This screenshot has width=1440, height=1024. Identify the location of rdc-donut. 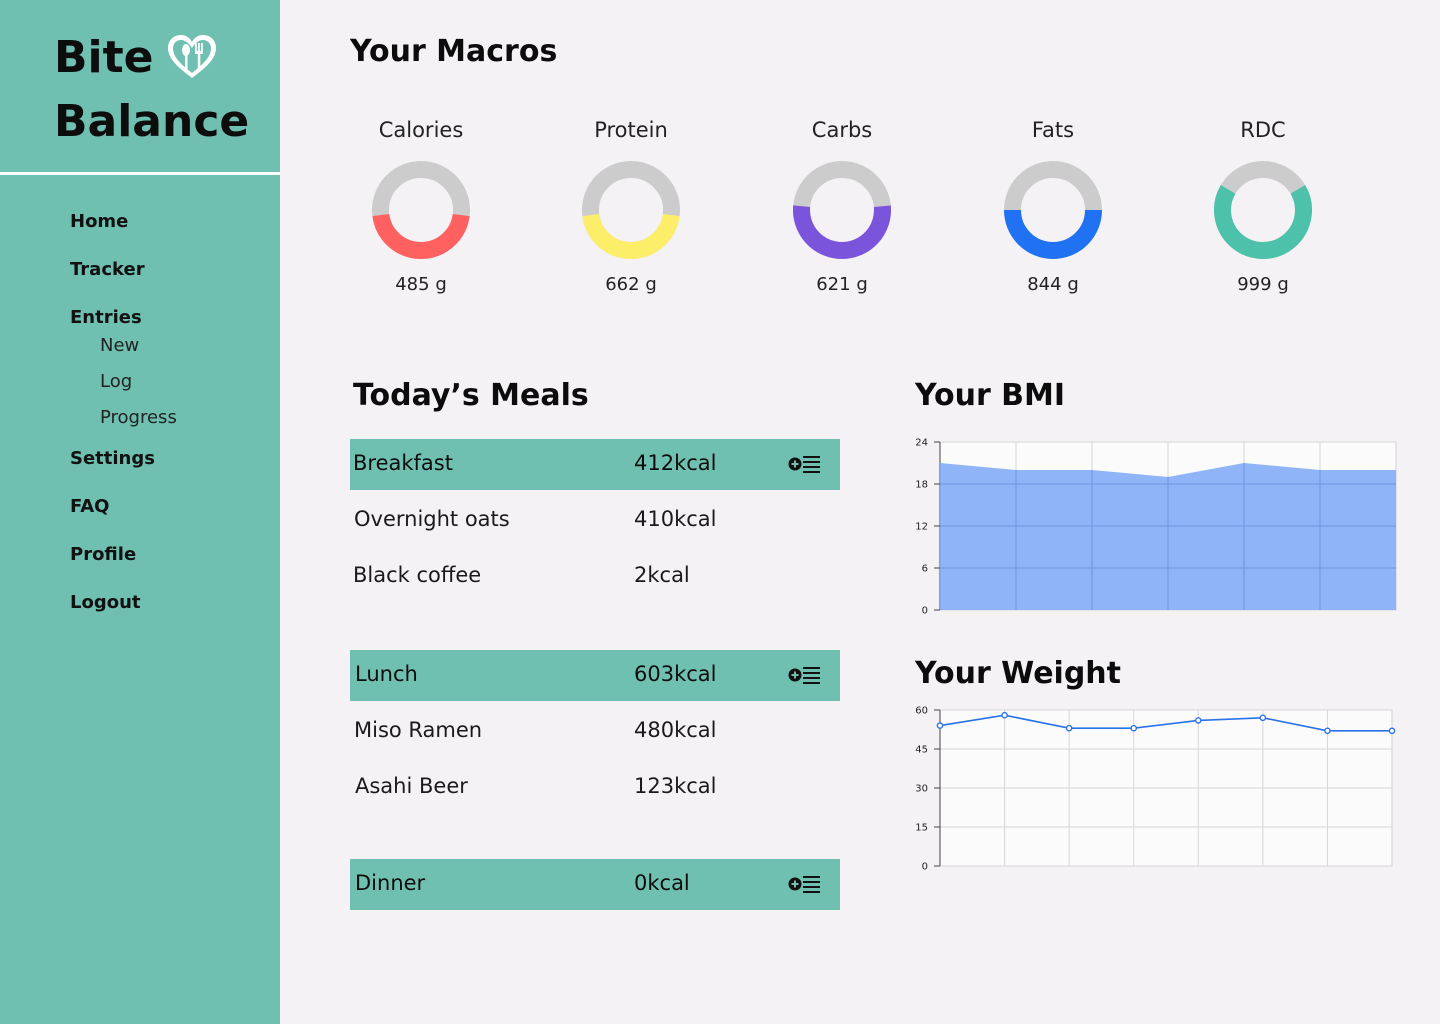
(1263, 210).